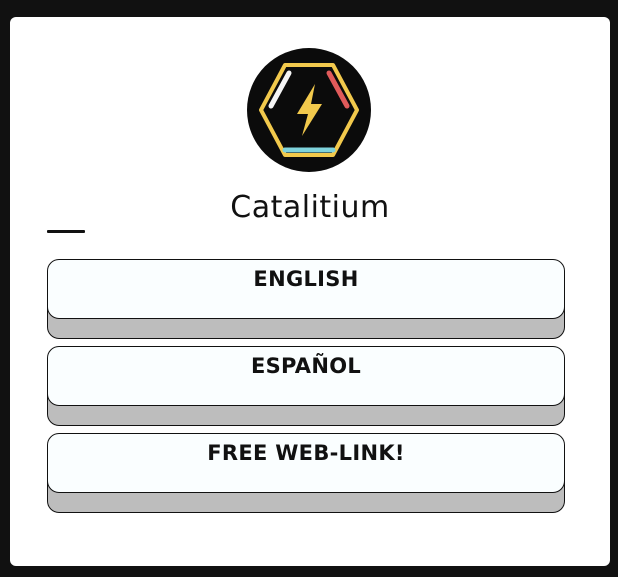  What do you see at coordinates (306, 279) in the screenshot?
I see `link-label: ENGLISH` at bounding box center [306, 279].